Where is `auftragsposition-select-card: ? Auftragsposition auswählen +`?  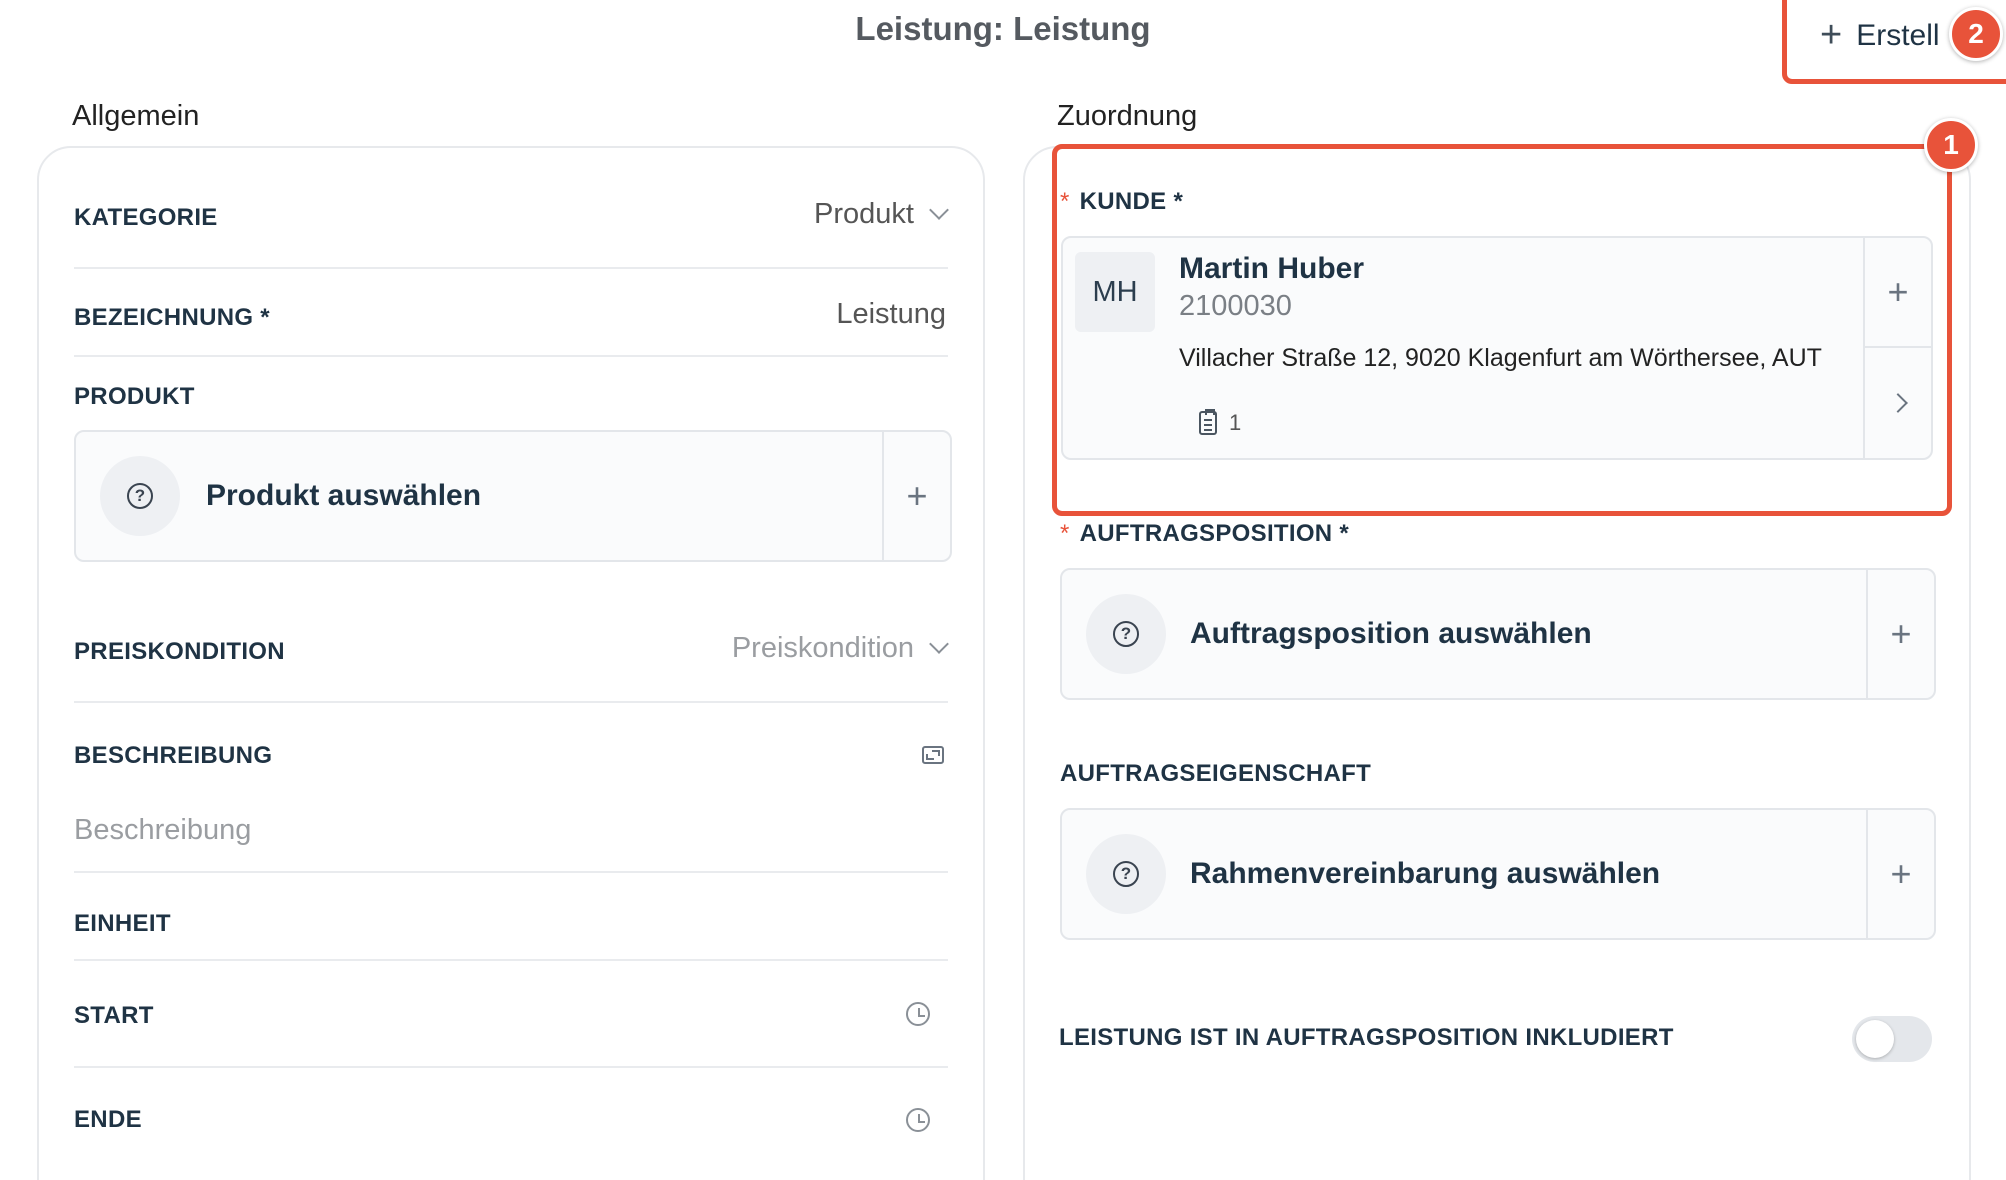 auftragsposition-select-card: ? Auftragsposition auswählen + is located at coordinates (1498, 634).